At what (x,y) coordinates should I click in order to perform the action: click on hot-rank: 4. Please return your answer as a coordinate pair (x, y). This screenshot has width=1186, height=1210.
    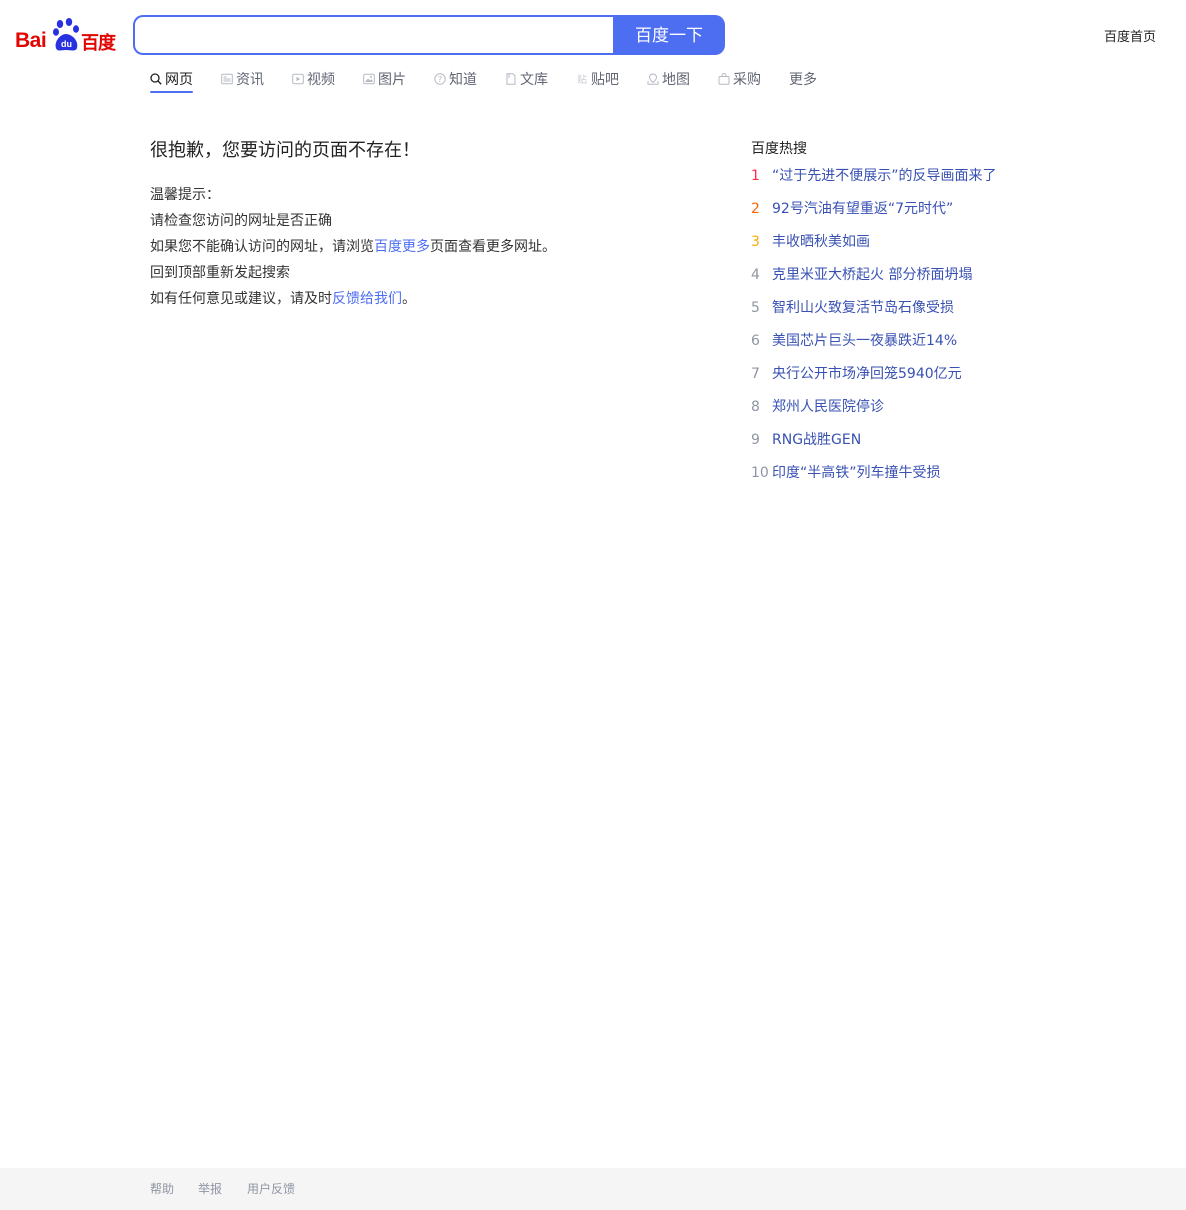
    Looking at the image, I should click on (755, 275).